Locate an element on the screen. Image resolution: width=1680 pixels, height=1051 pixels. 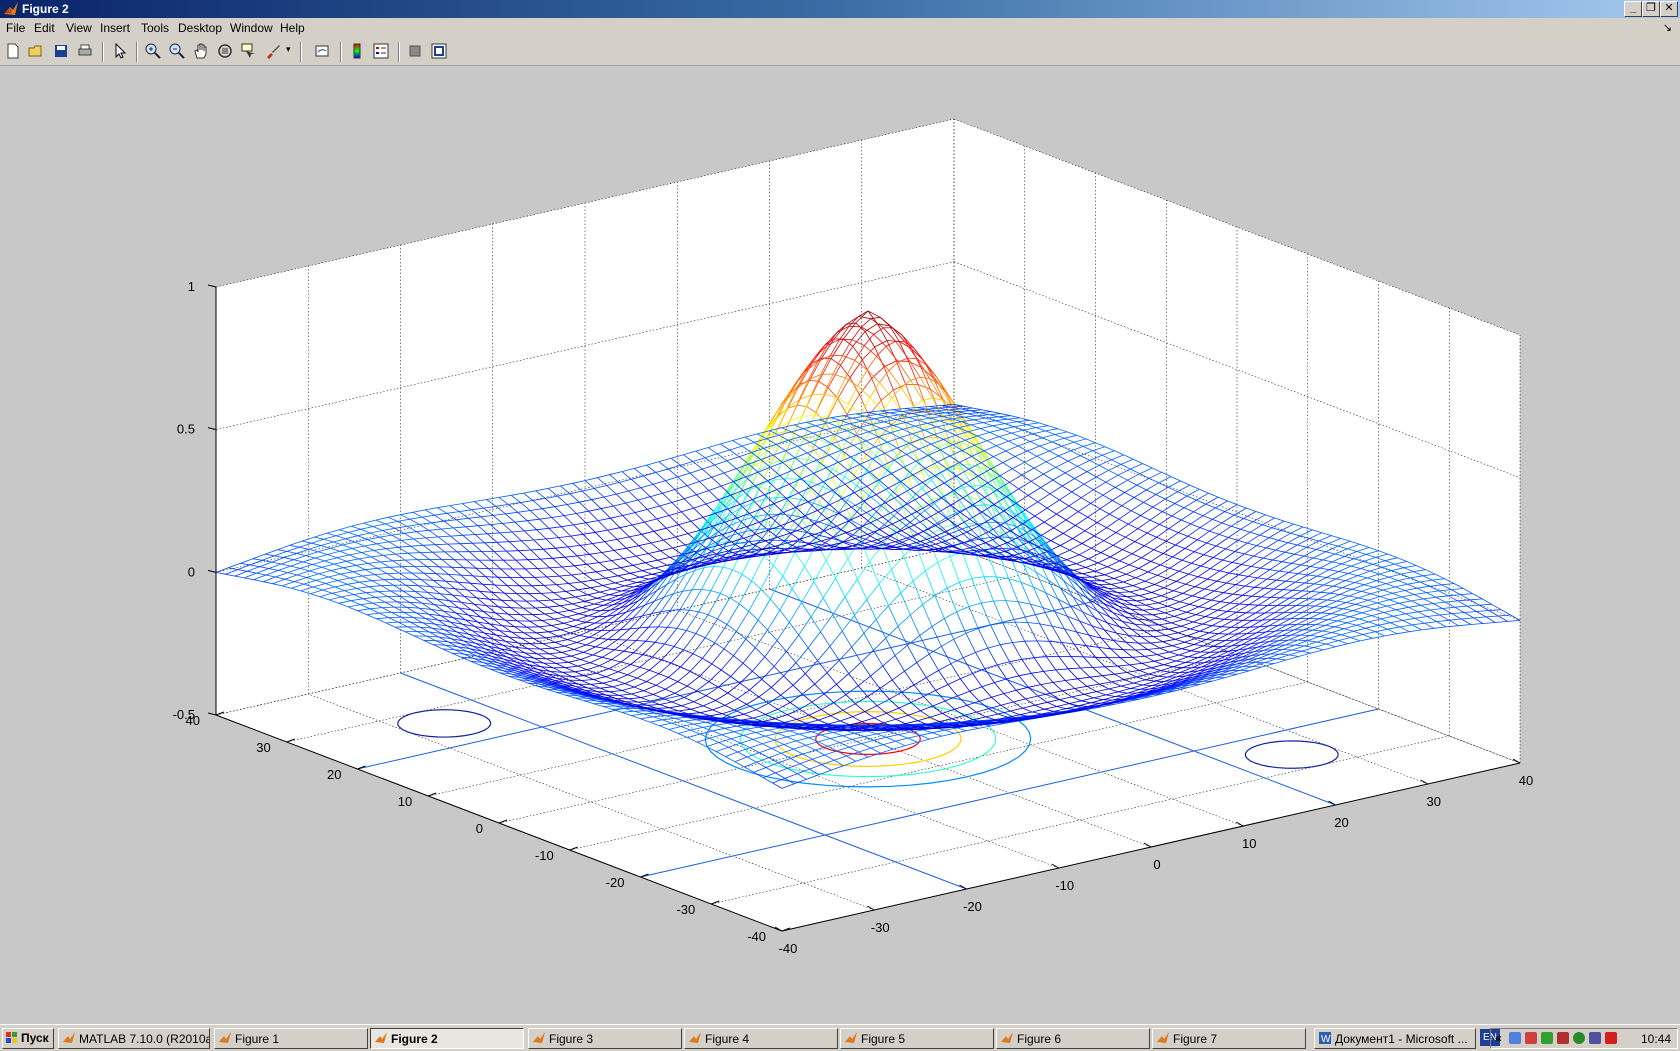
restore-button: ❐ is located at coordinates (1651, 9).